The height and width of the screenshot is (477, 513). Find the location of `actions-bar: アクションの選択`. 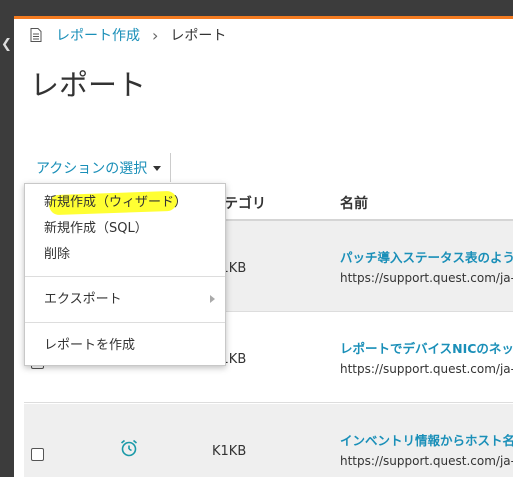

actions-bar: アクションの選択 is located at coordinates (100, 168).